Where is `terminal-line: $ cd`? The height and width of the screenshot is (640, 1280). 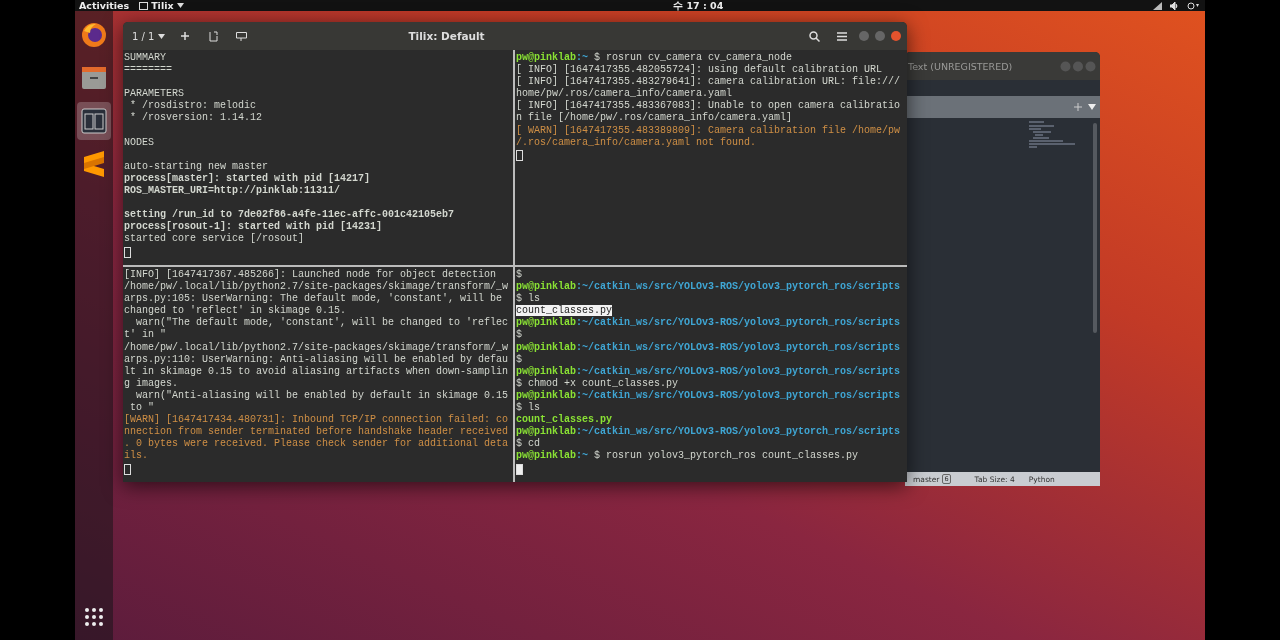
terminal-line: $ cd is located at coordinates (528, 444).